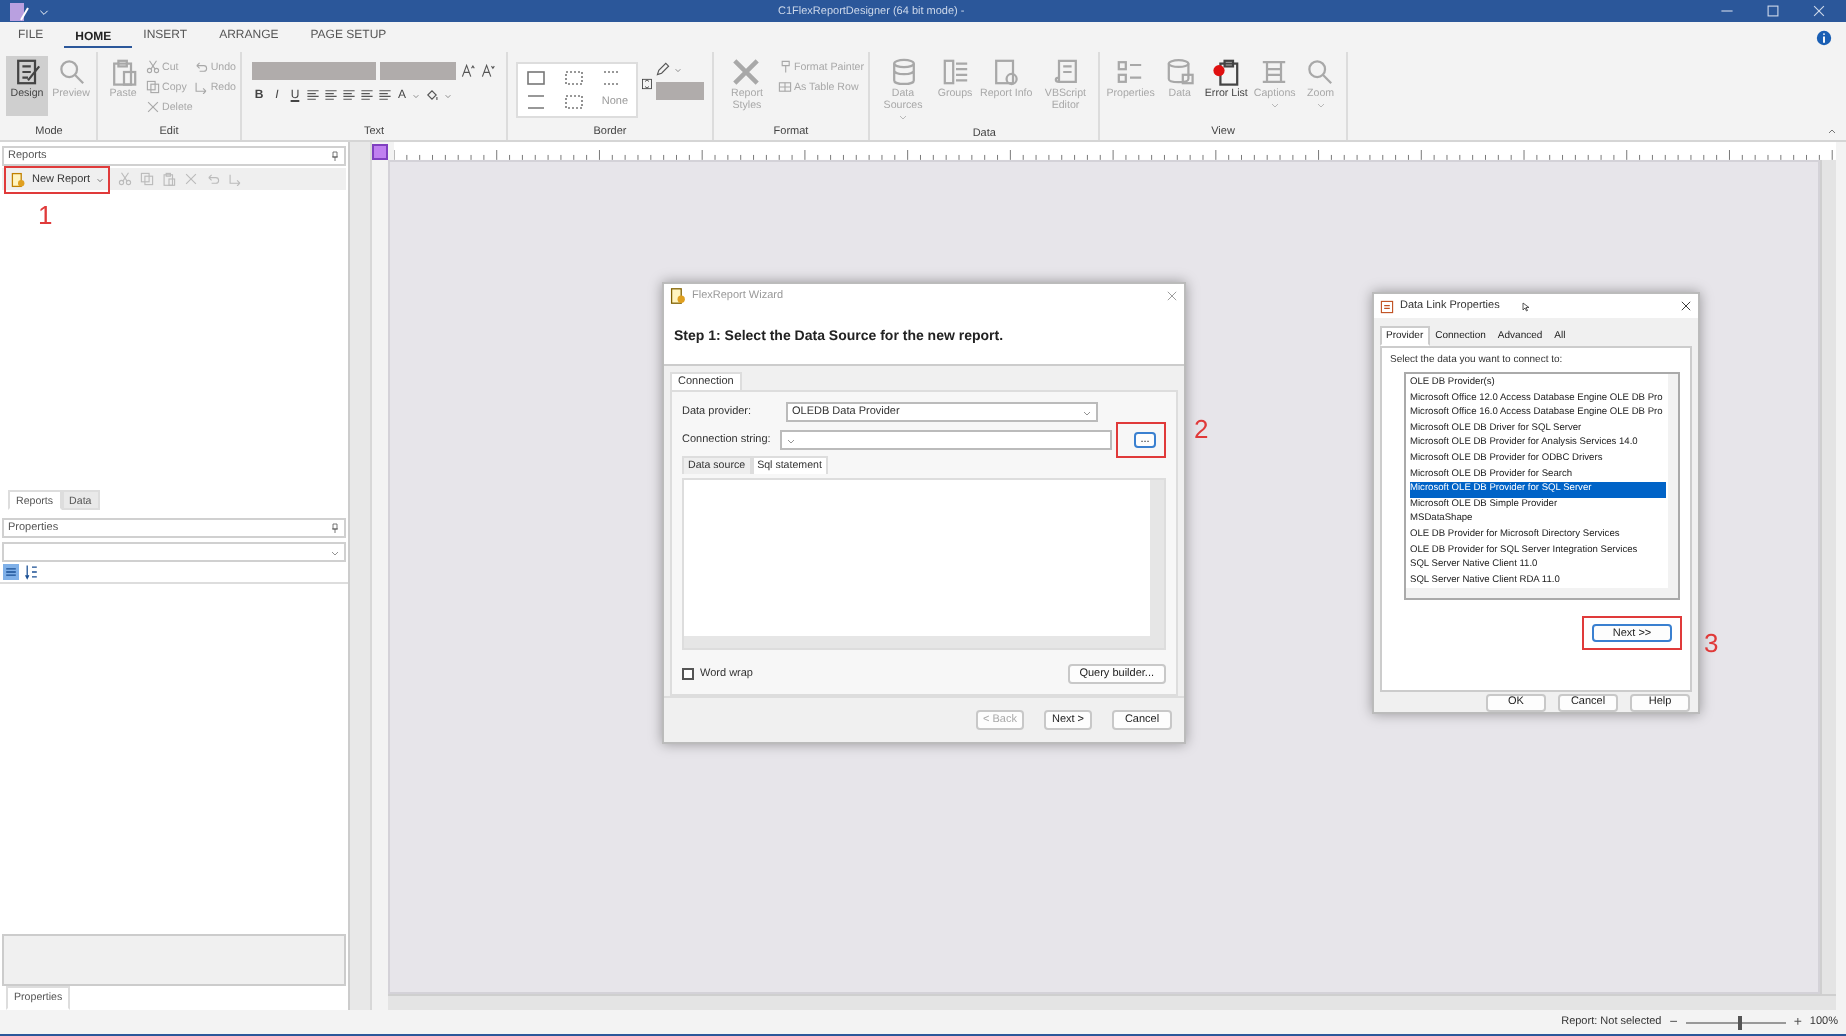  What do you see at coordinates (1201, 429) in the screenshot?
I see `annotation-number: 2` at bounding box center [1201, 429].